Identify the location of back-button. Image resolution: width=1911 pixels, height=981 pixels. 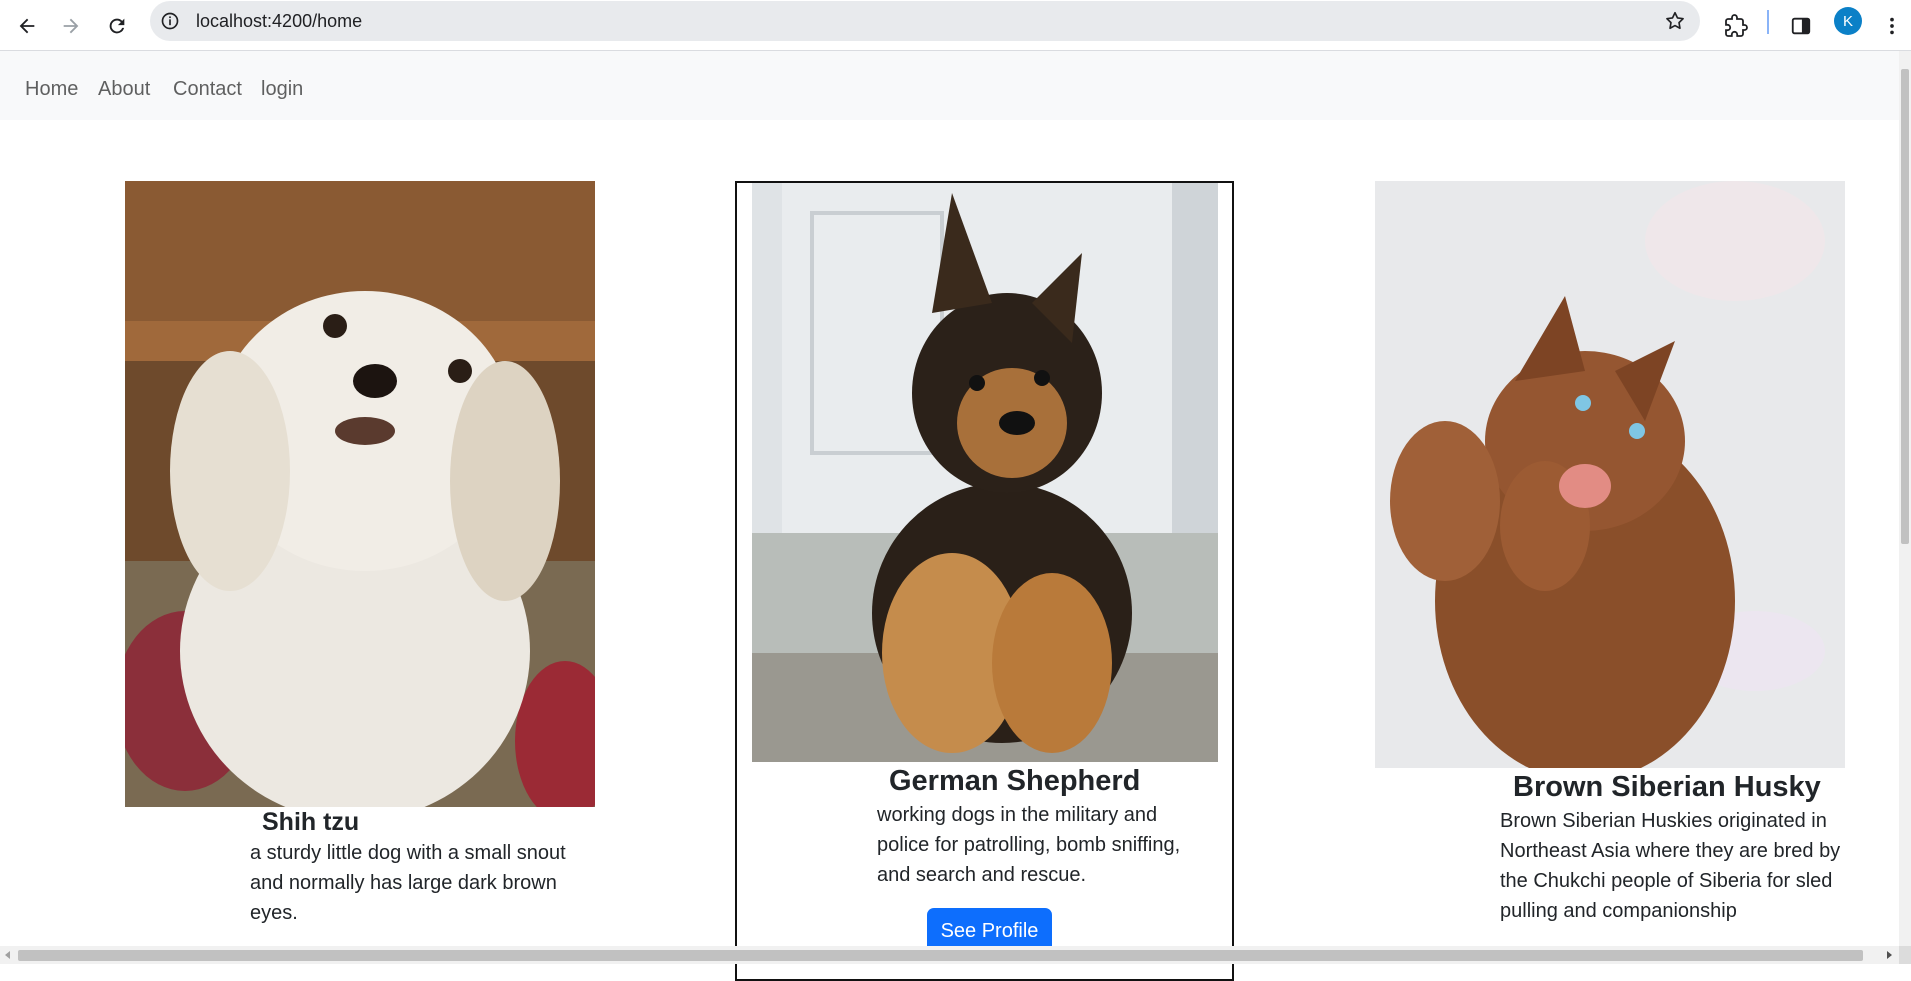
(27, 26).